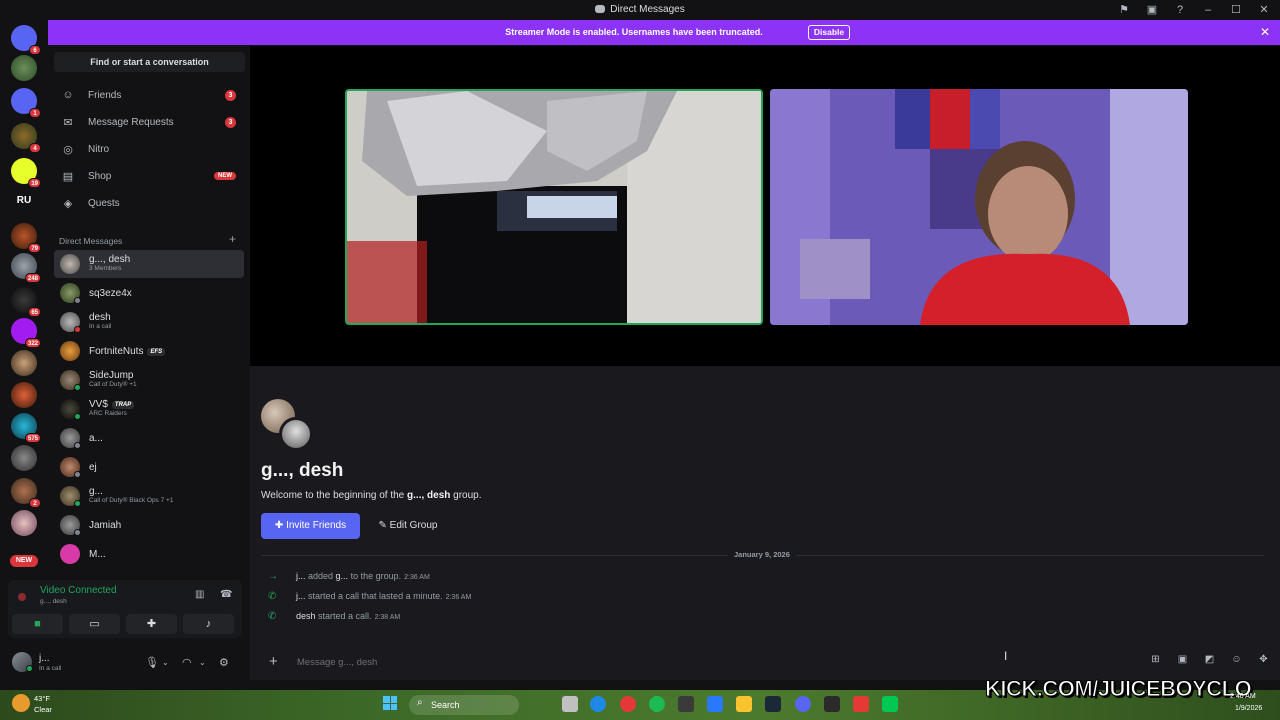 This screenshot has width=1280, height=720. What do you see at coordinates (1152, 10) in the screenshot?
I see `inbox-icon: ▣` at bounding box center [1152, 10].